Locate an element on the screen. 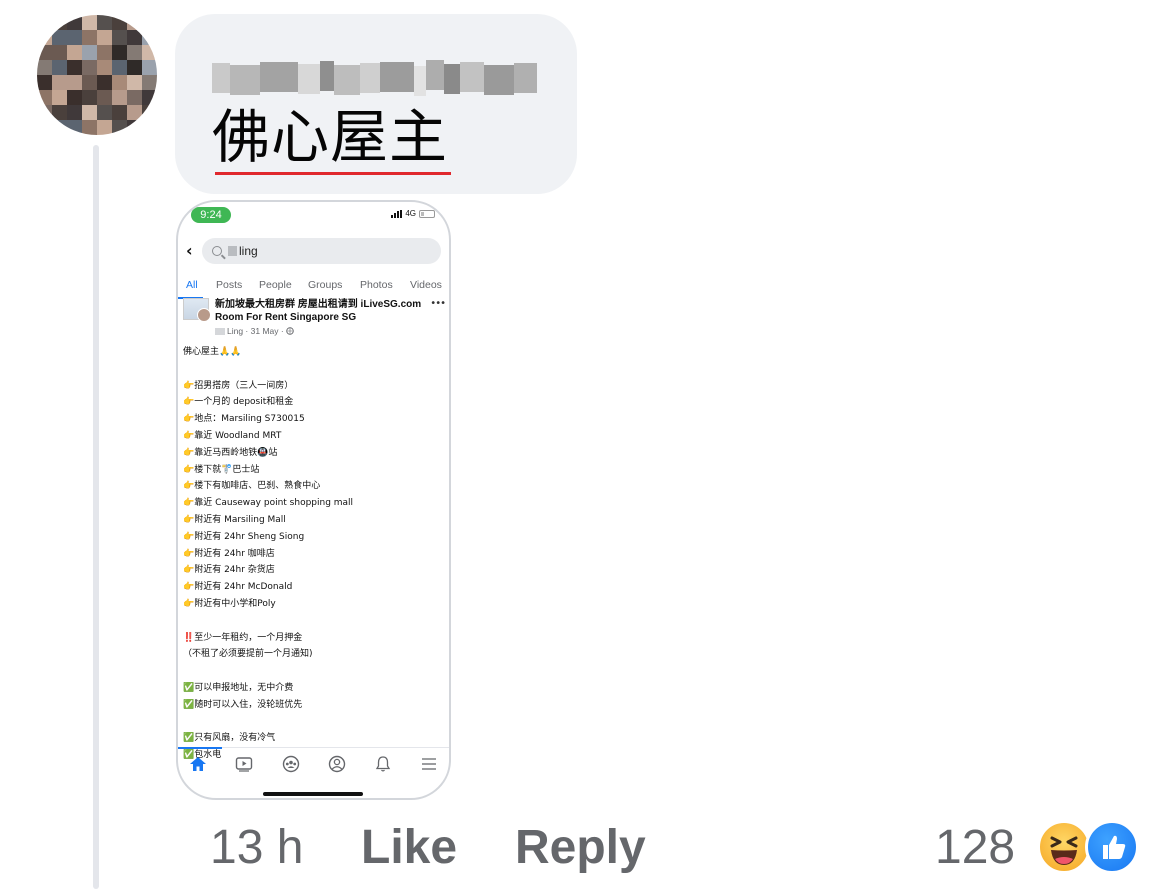  tab-posts: Posts is located at coordinates (229, 285).